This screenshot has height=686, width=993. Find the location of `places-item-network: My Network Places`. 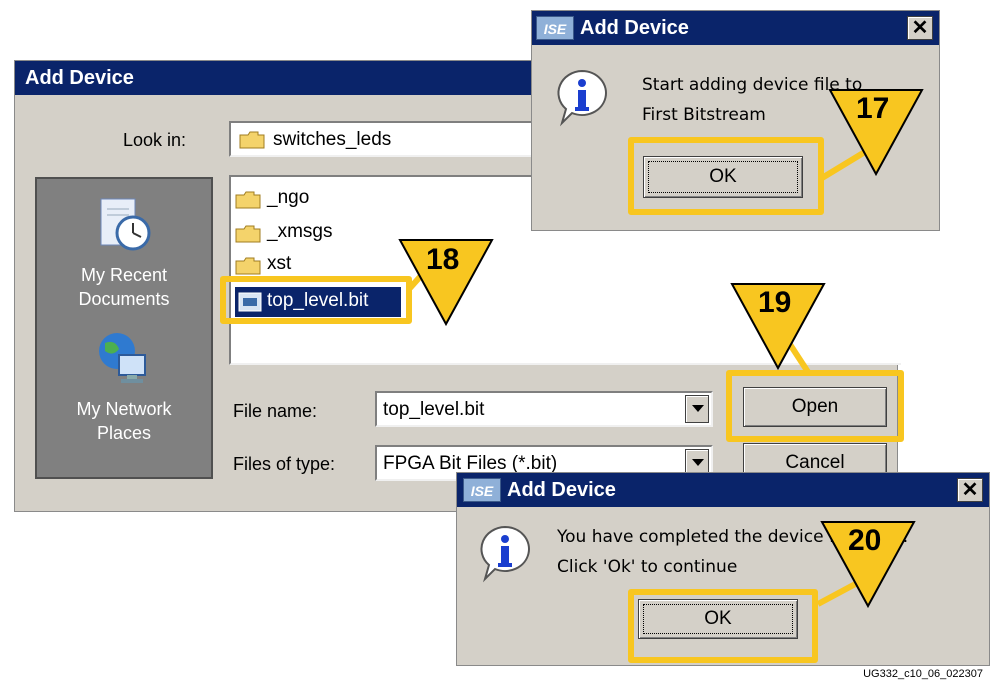

places-item-network: My Network Places is located at coordinates (124, 394).